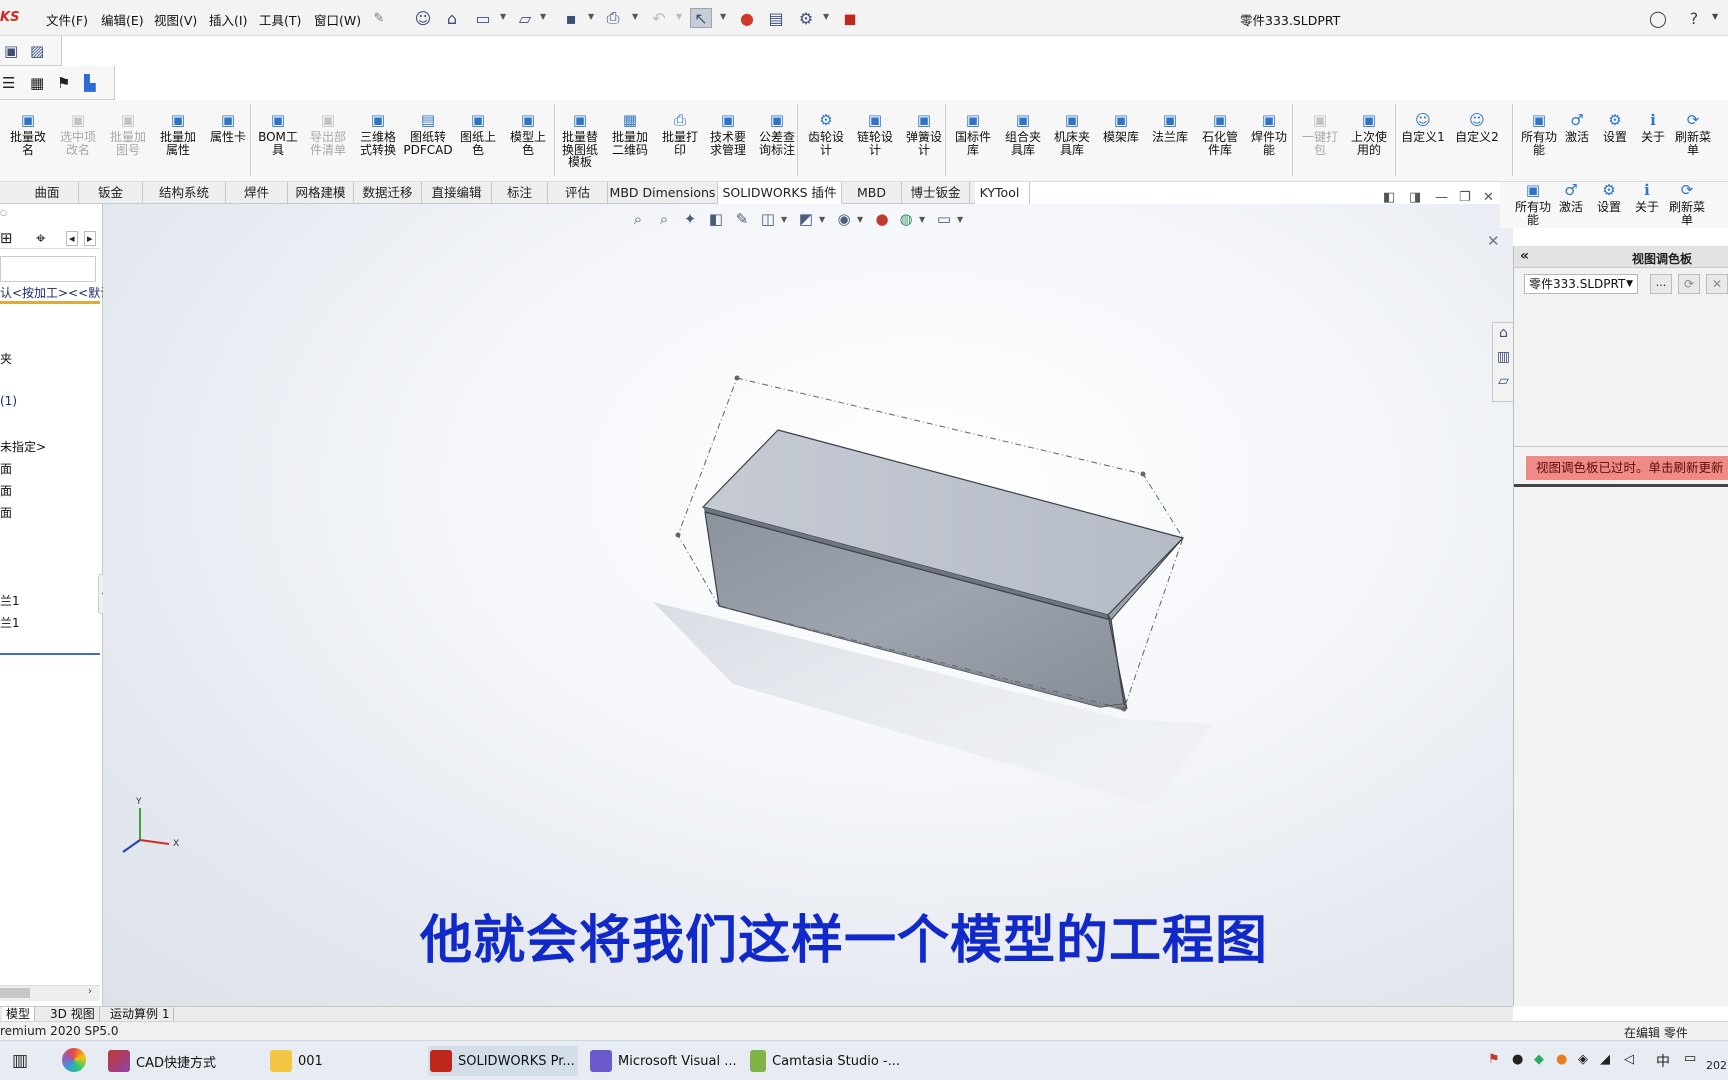 Image resolution: width=1728 pixels, height=1080 pixels. What do you see at coordinates (6, 358) in the screenshot?
I see `tree-item: 夹` at bounding box center [6, 358].